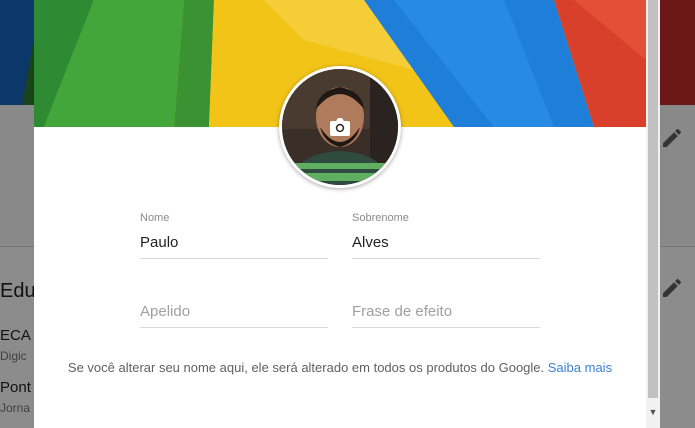 The image size is (695, 428). What do you see at coordinates (155, 218) in the screenshot?
I see `first-name-label: Nome` at bounding box center [155, 218].